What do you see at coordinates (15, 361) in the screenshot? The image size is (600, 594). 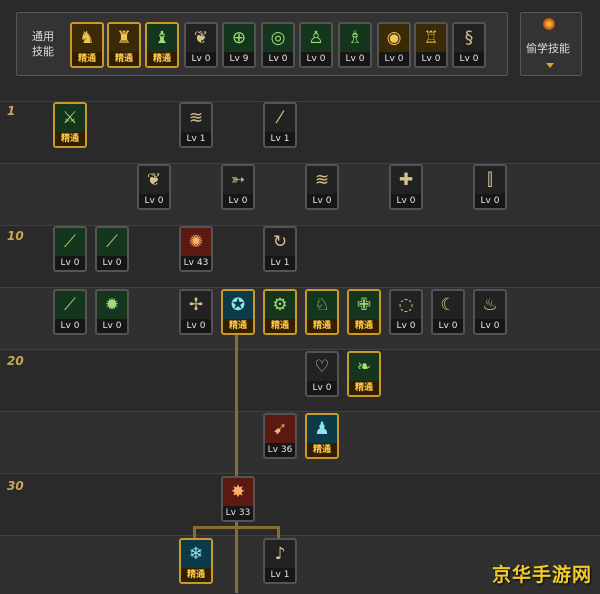 I see `level-marker: 20` at bounding box center [15, 361].